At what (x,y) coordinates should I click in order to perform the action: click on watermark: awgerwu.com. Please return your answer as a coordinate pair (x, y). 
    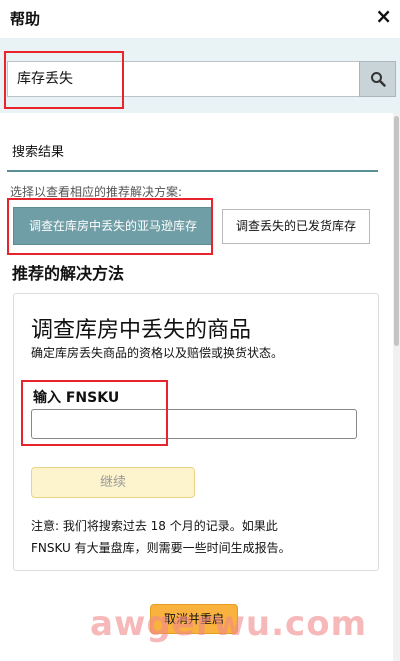
    Looking at the image, I should click on (228, 624).